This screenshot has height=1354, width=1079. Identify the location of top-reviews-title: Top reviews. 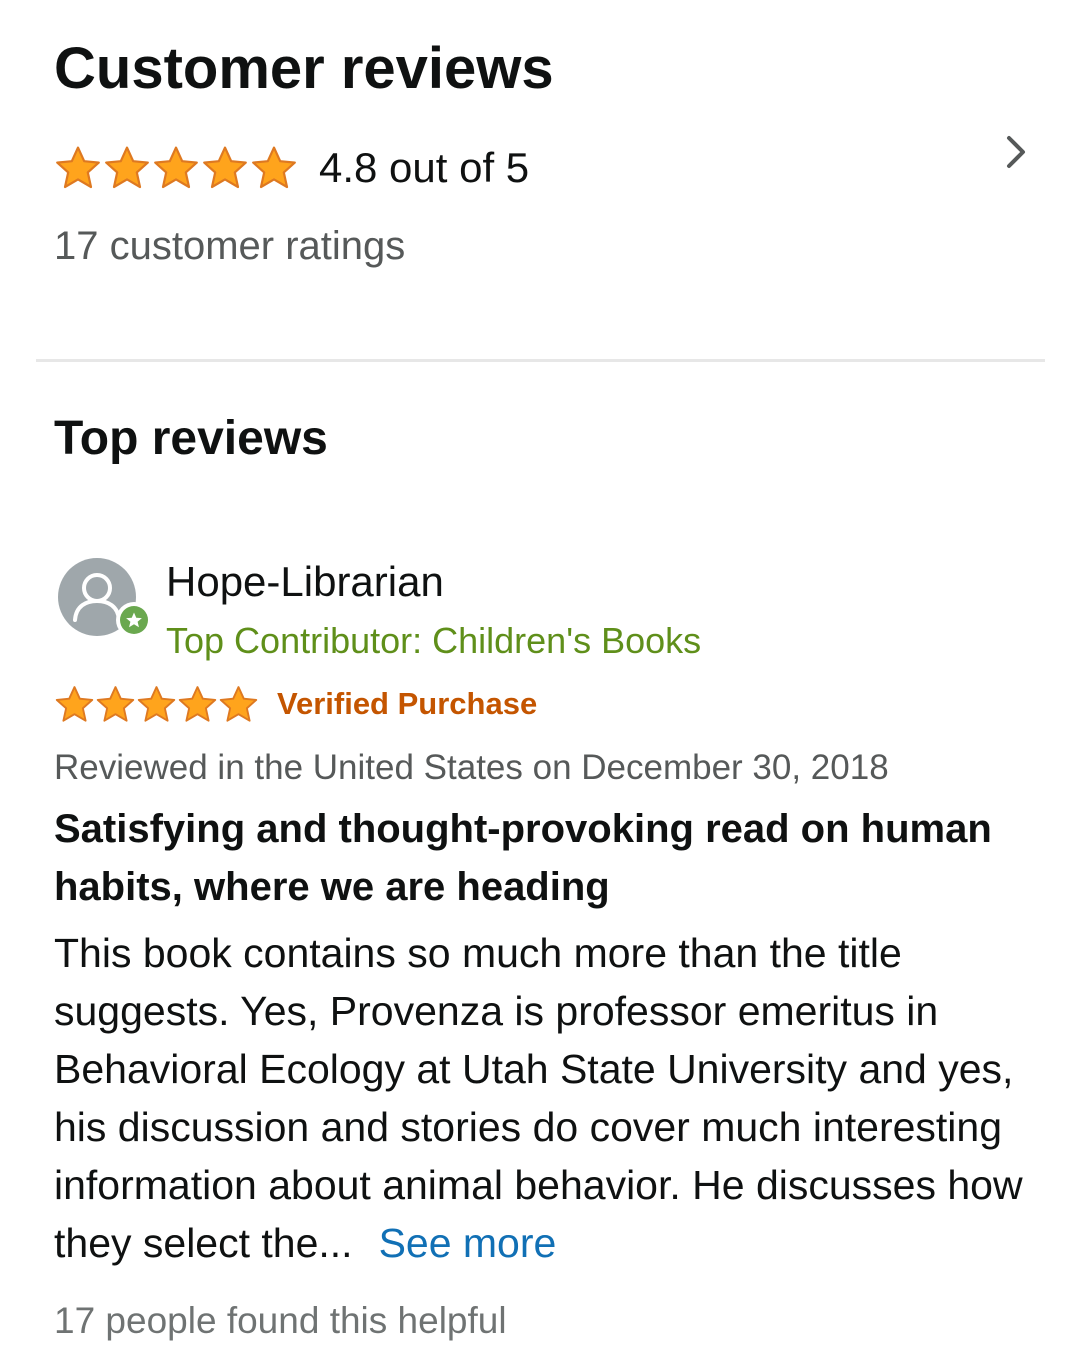
(191, 438).